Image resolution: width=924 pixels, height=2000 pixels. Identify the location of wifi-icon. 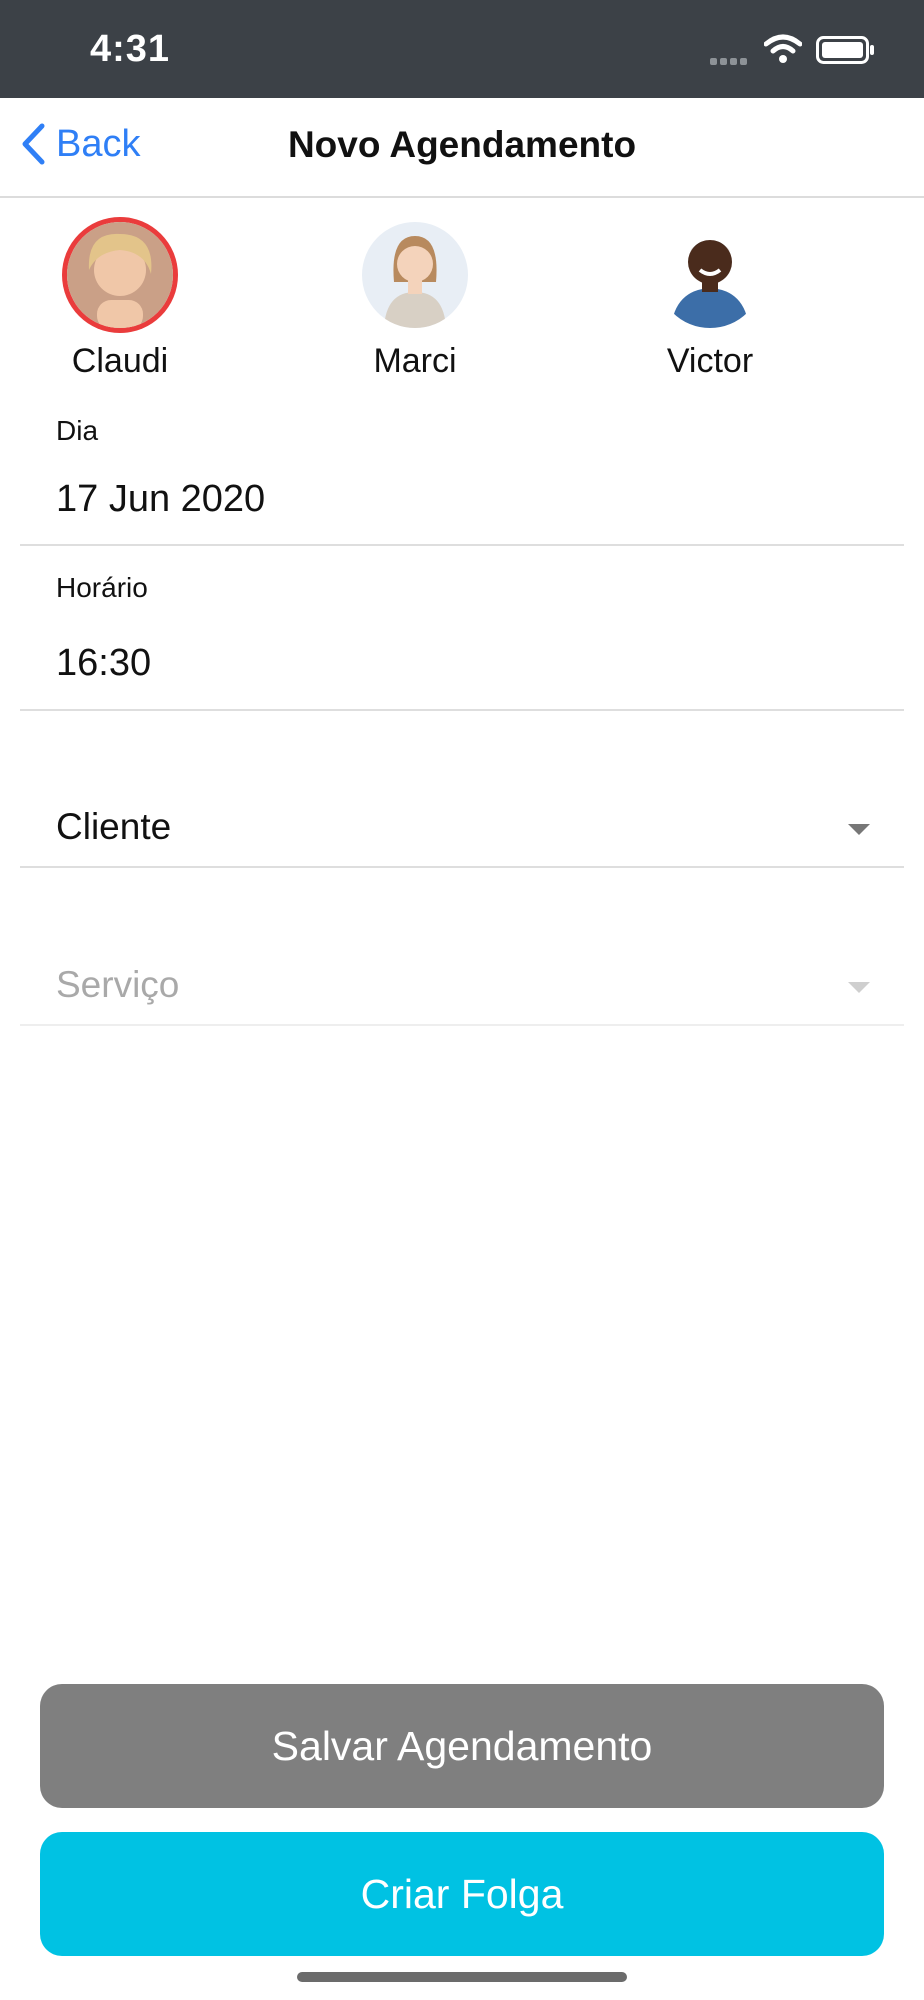
(783, 48).